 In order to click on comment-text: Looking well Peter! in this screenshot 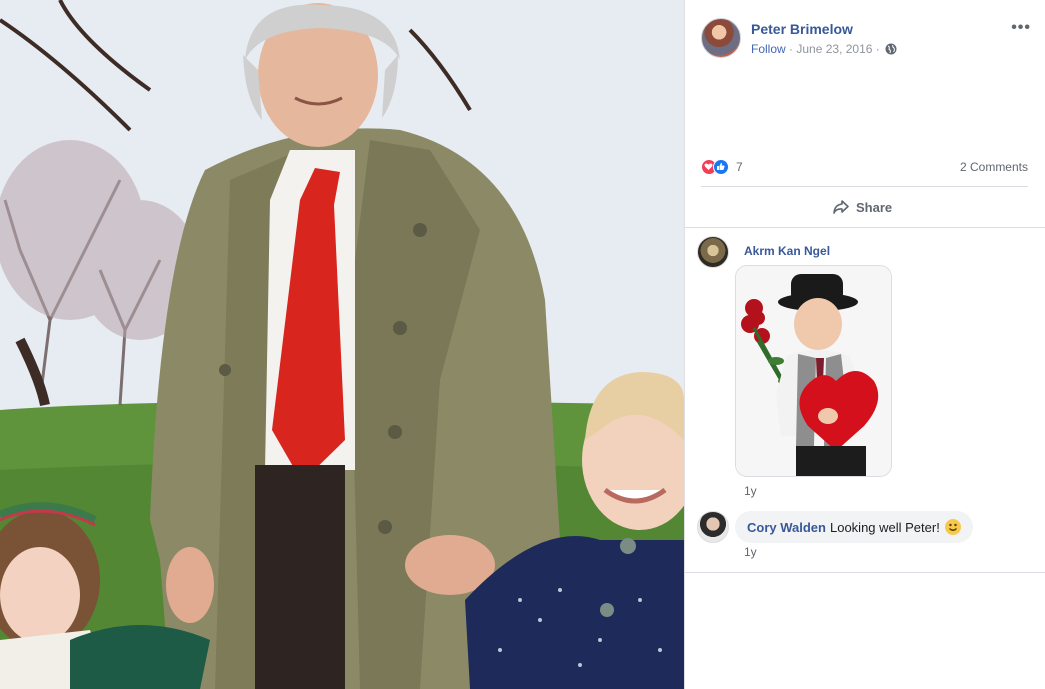, I will do `click(884, 527)`.